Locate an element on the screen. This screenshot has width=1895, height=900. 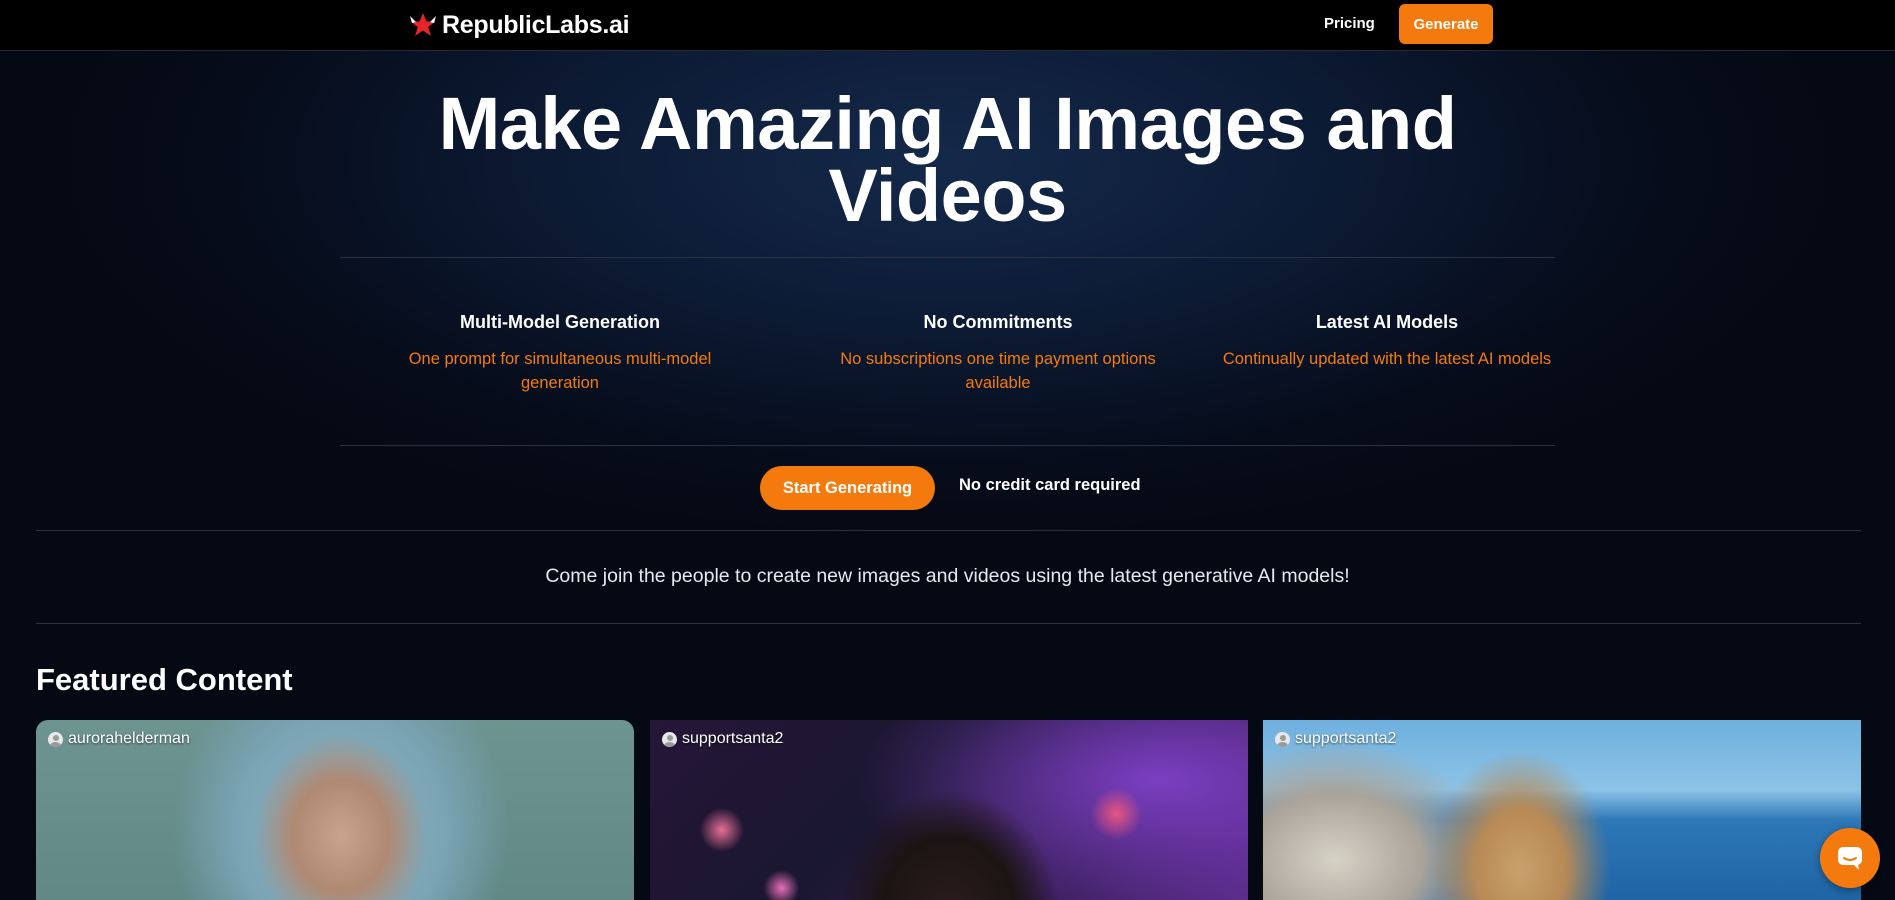
start-generating-button: Start Generating is located at coordinates (847, 488).